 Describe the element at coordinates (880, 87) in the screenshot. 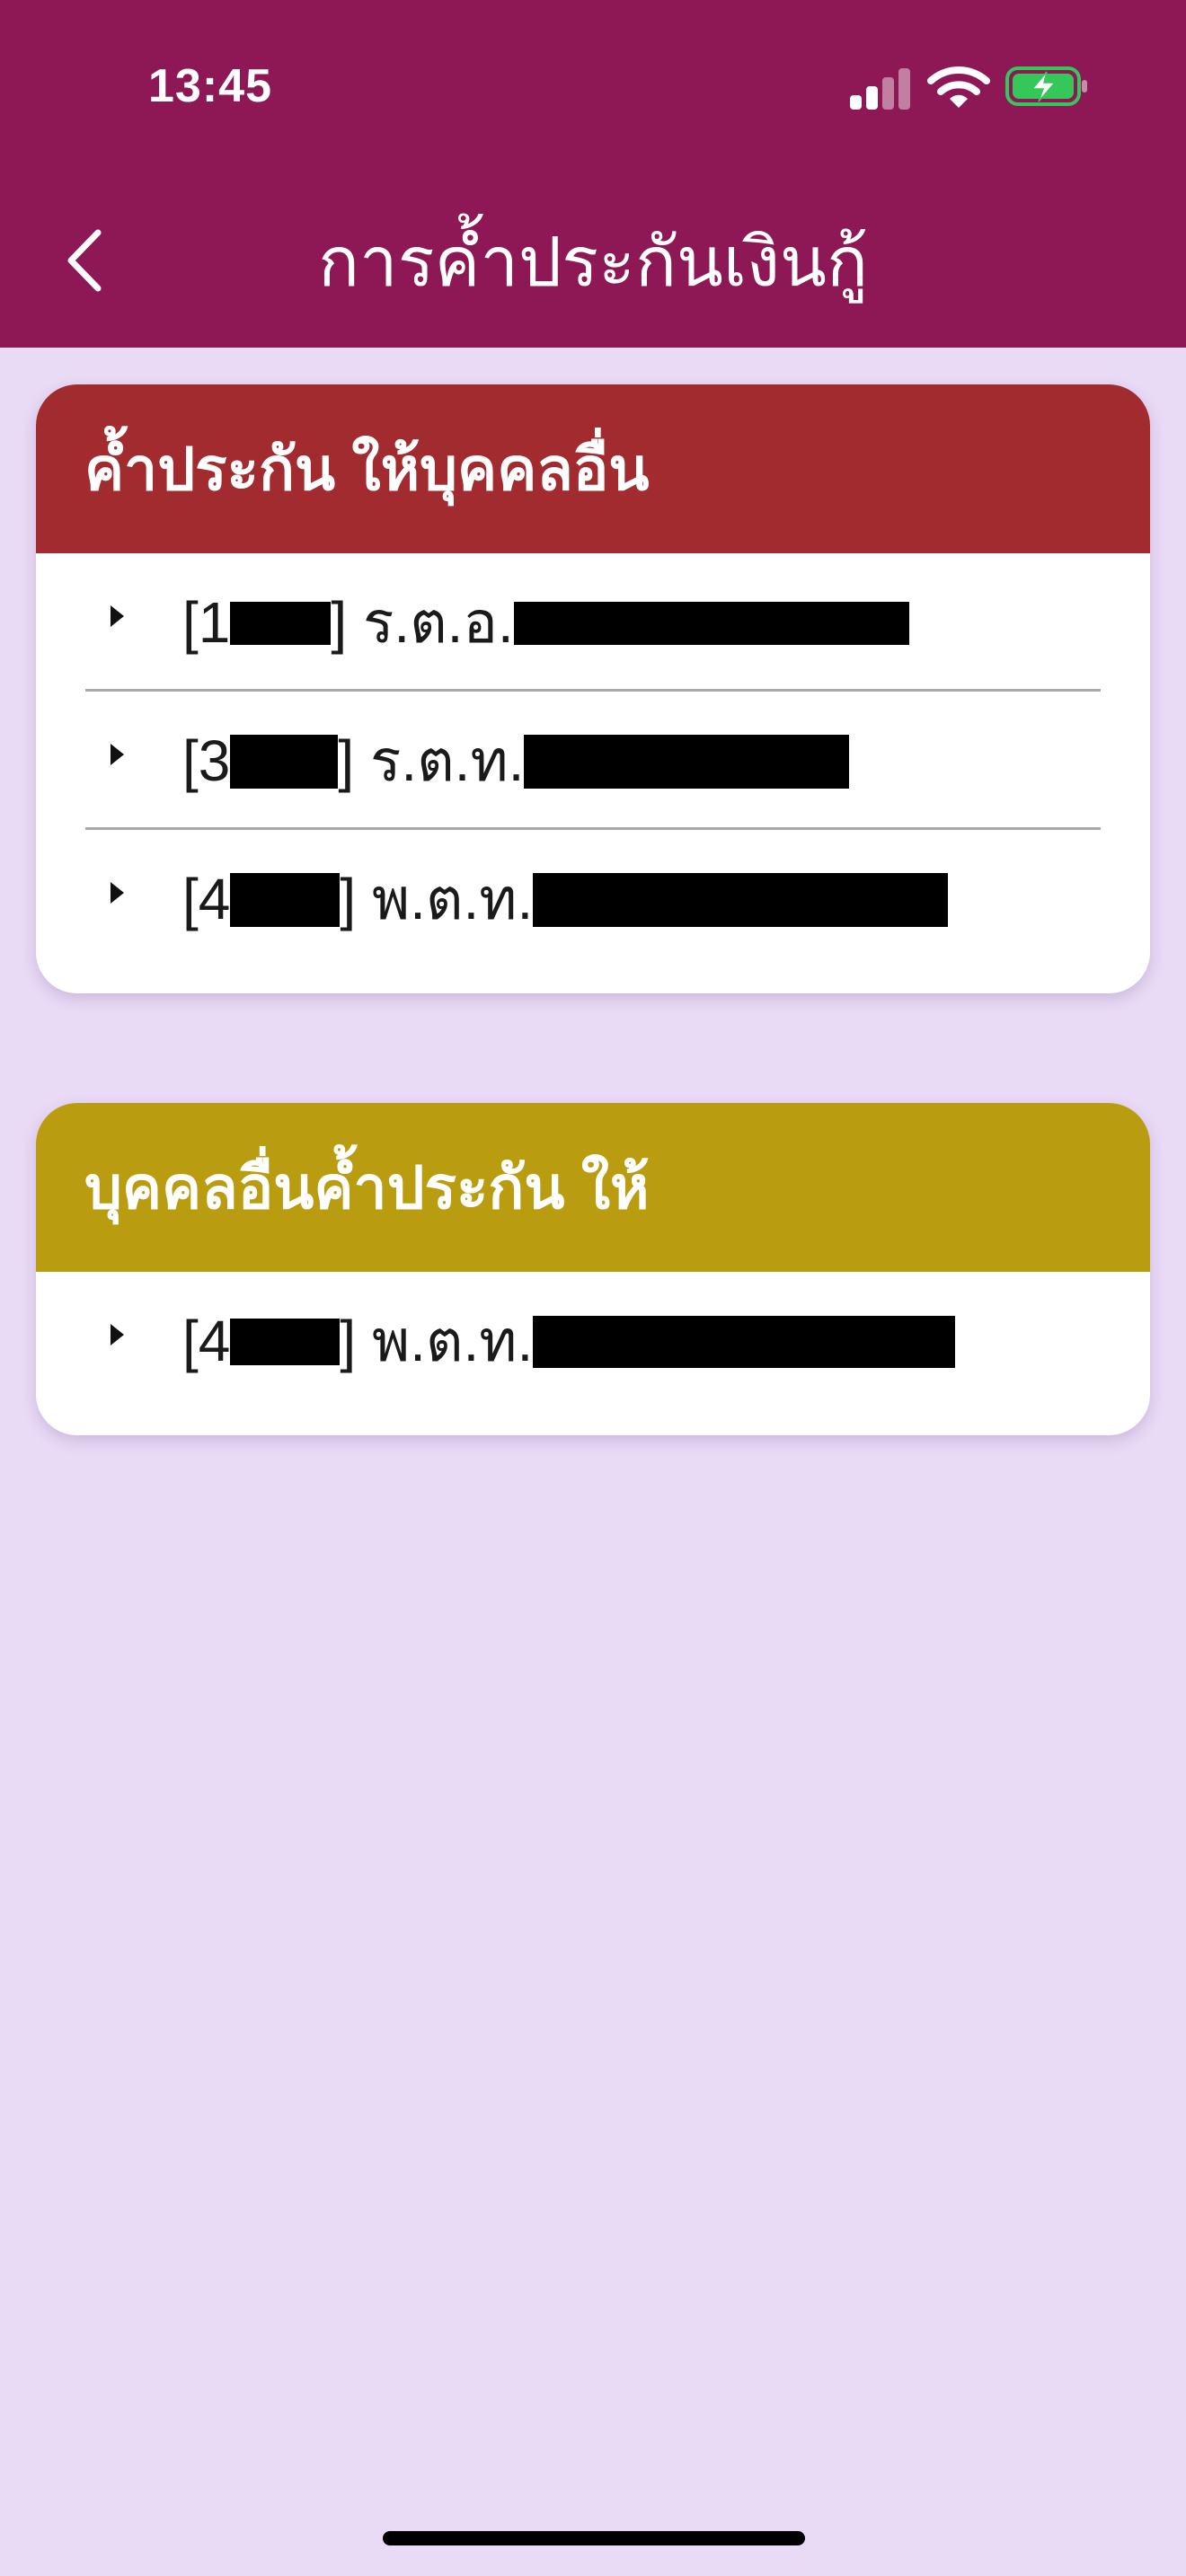

I see `signal-icon` at that location.